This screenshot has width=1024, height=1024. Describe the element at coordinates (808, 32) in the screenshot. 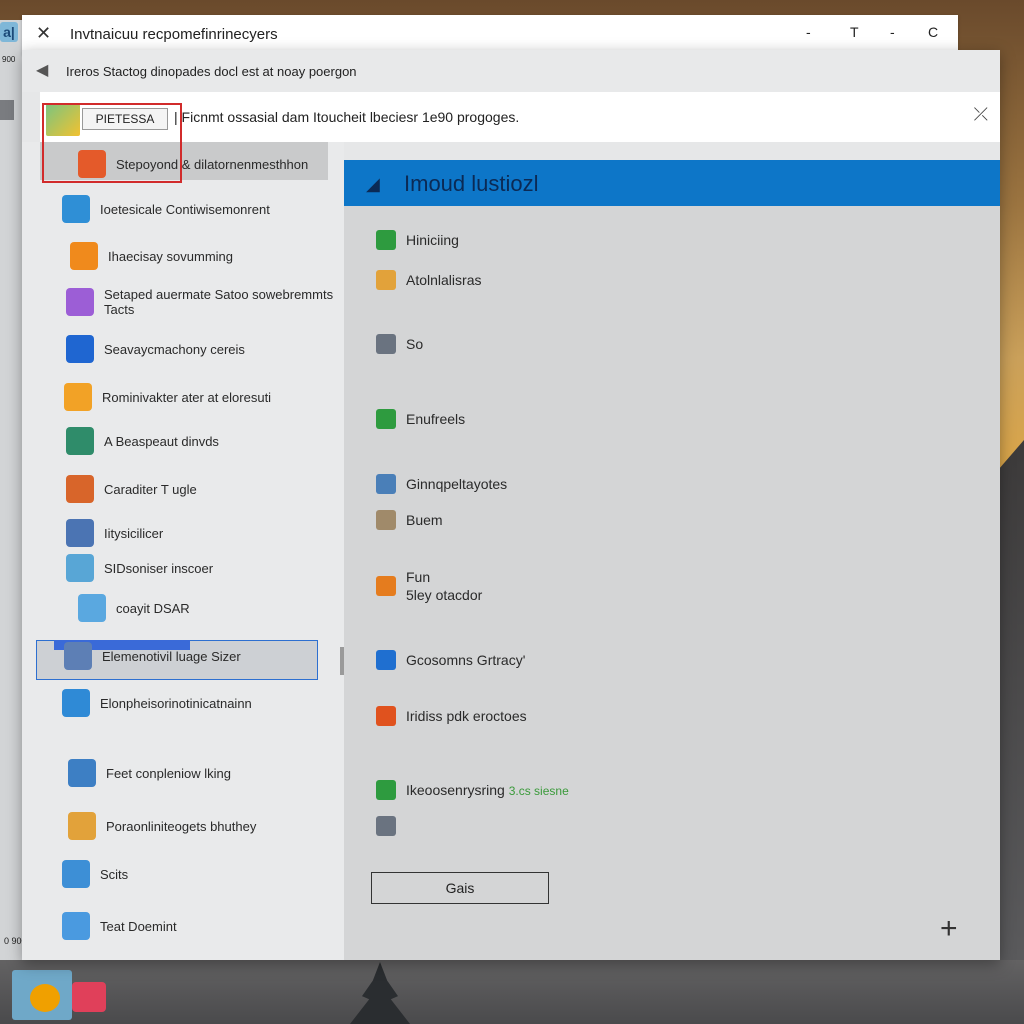

I see `minimize-icon: -` at that location.